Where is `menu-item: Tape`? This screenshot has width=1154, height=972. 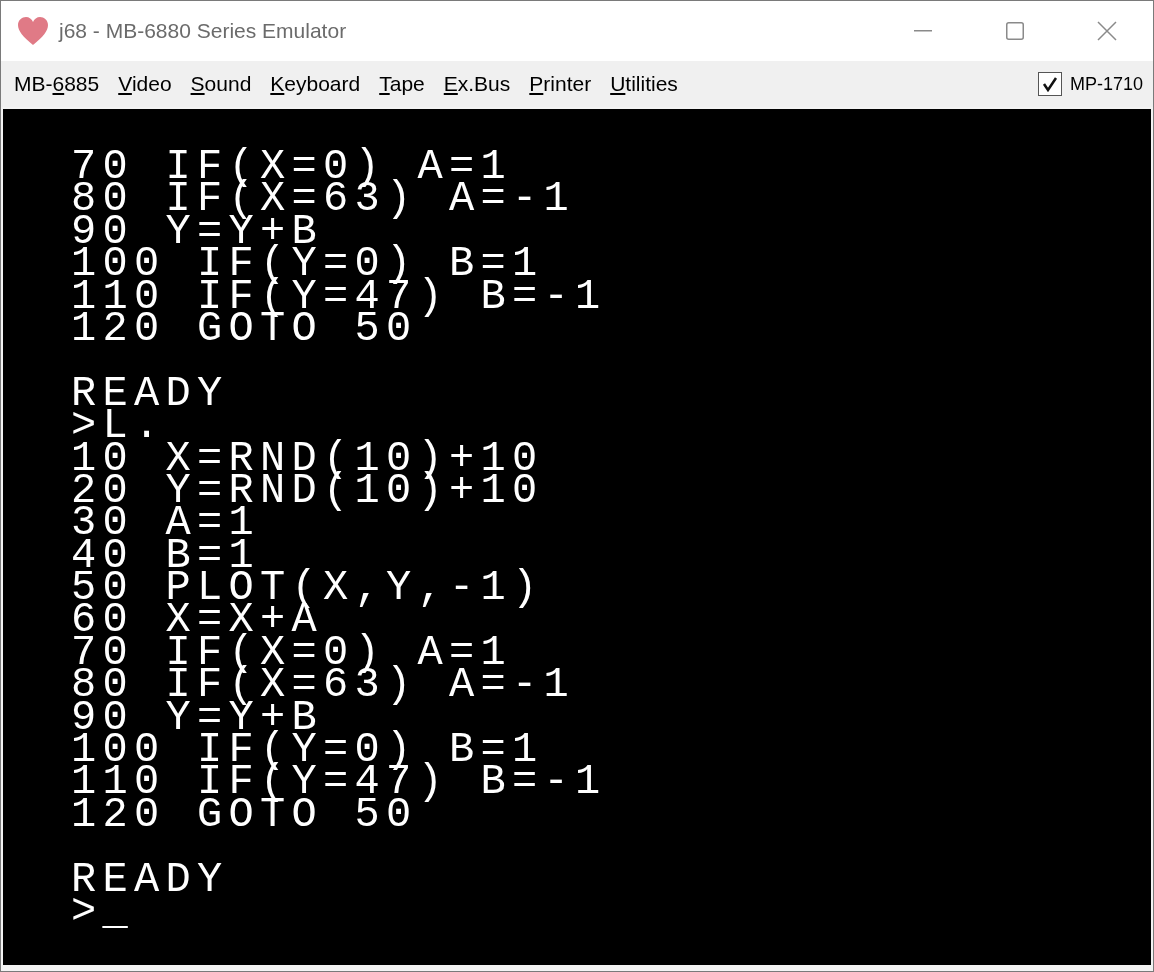
menu-item: Tape is located at coordinates (402, 84).